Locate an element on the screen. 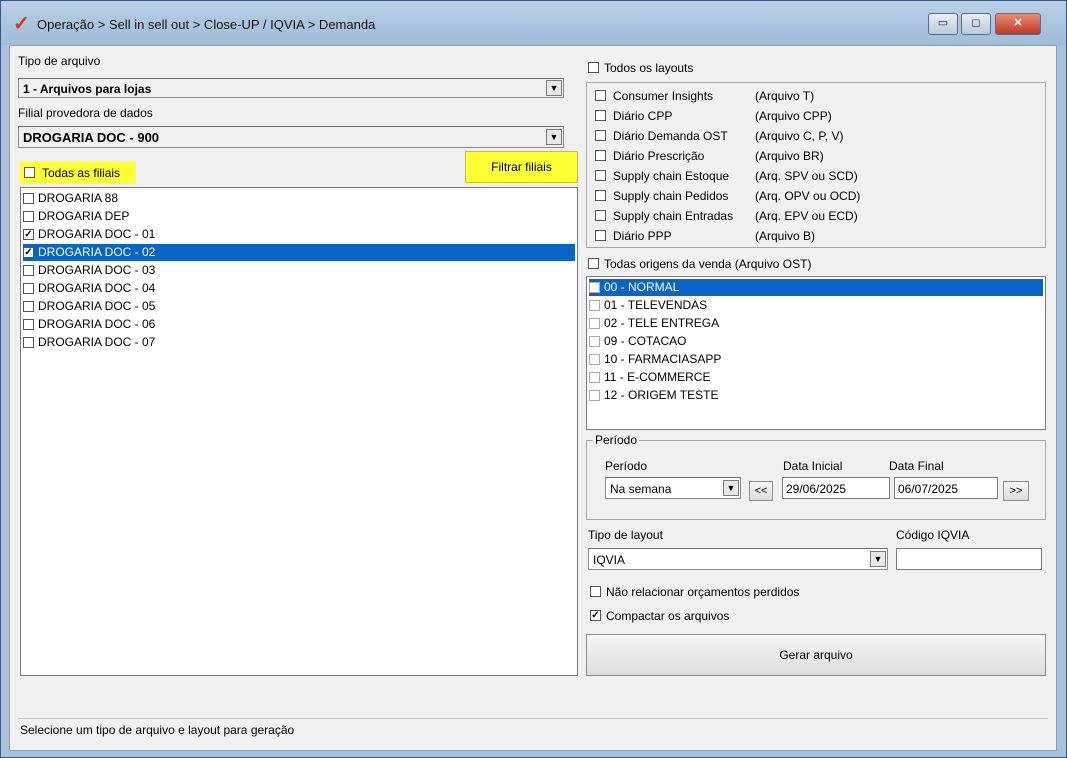 The width and height of the screenshot is (1067, 758). todas-filiais-label: Todas as filiais is located at coordinates (81, 173).